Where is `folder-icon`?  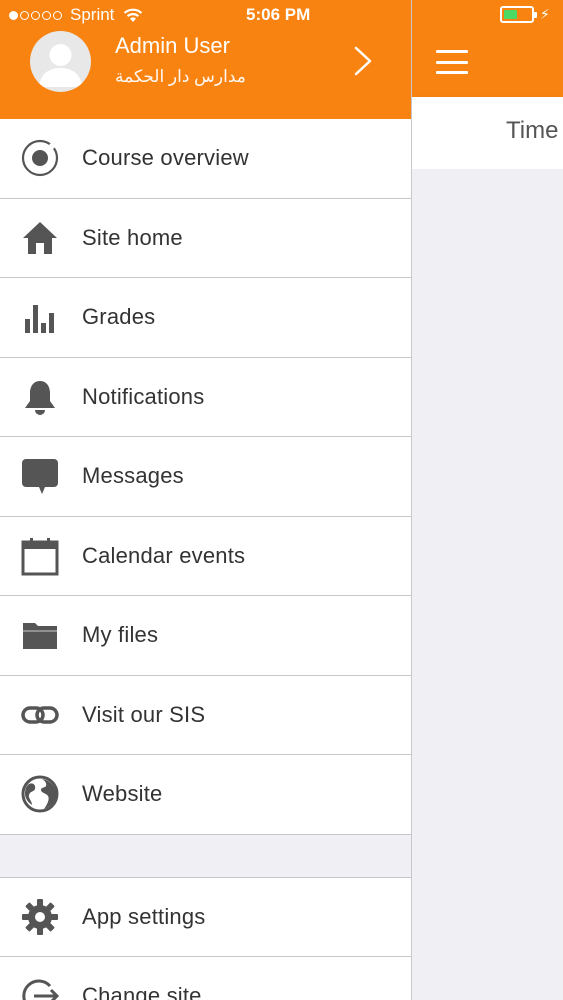 folder-icon is located at coordinates (41, 635).